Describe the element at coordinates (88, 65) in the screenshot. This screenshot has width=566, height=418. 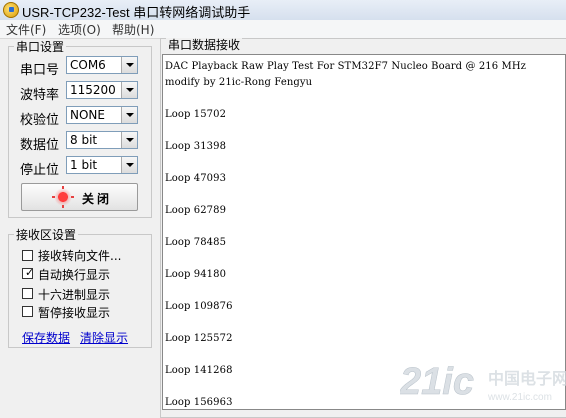
I see `port-value: COM6` at that location.